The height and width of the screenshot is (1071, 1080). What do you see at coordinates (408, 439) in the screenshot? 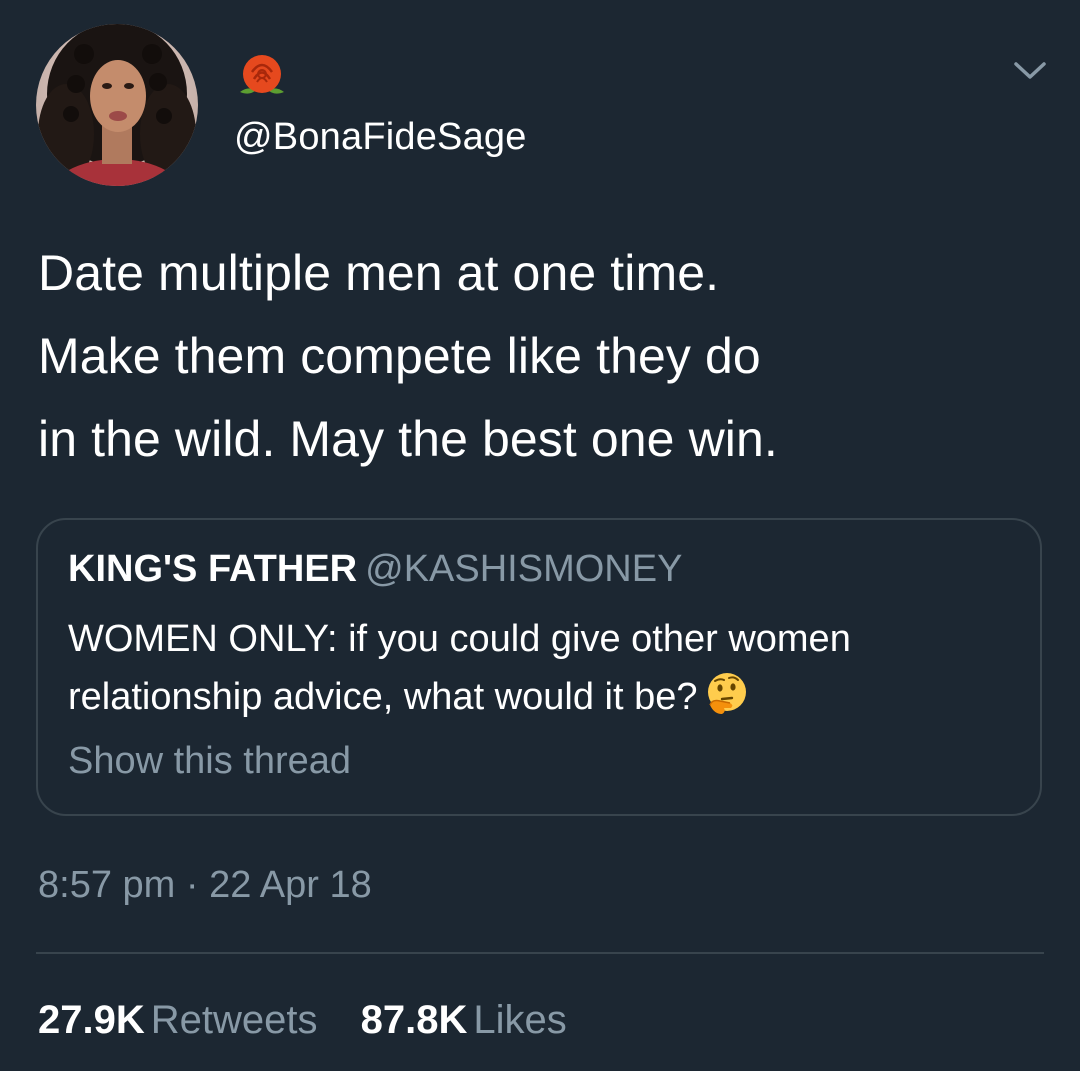
I see `tweet-line: in the wild. May the best one win.` at bounding box center [408, 439].